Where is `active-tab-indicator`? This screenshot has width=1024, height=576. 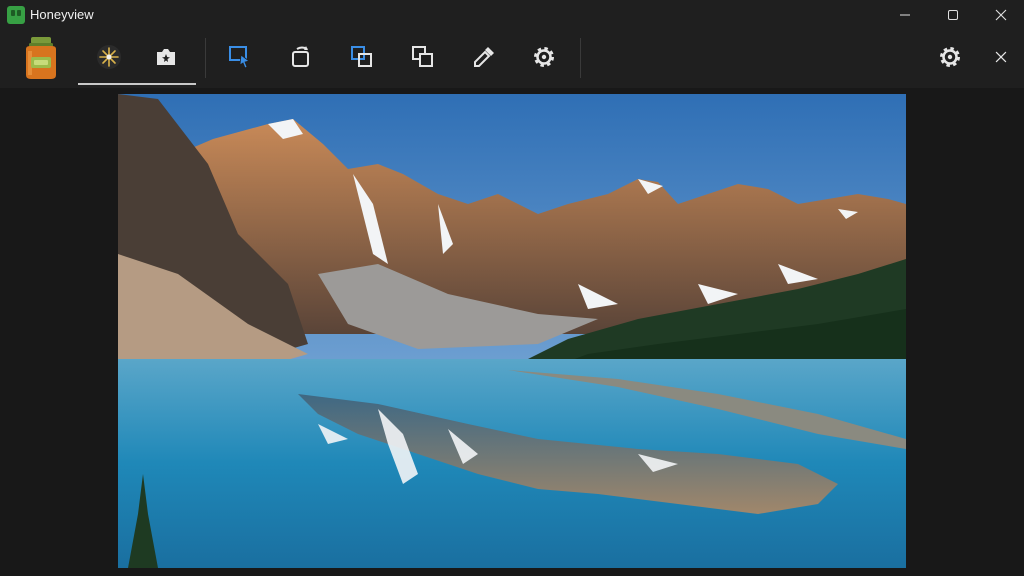
active-tab-indicator is located at coordinates (137, 84).